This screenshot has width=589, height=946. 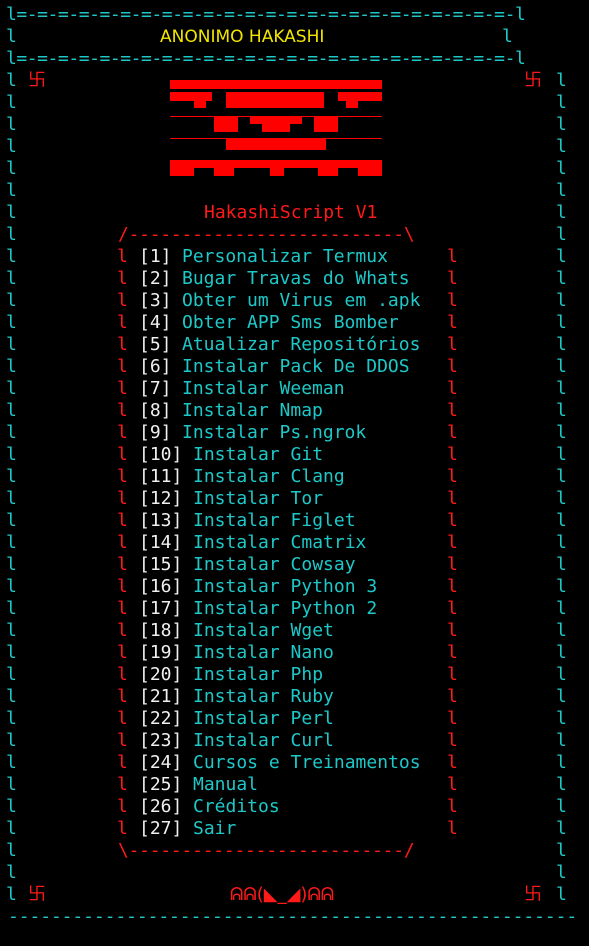 What do you see at coordinates (294, 719) in the screenshot?
I see `menu-item: l [22] Instalar Perl l` at bounding box center [294, 719].